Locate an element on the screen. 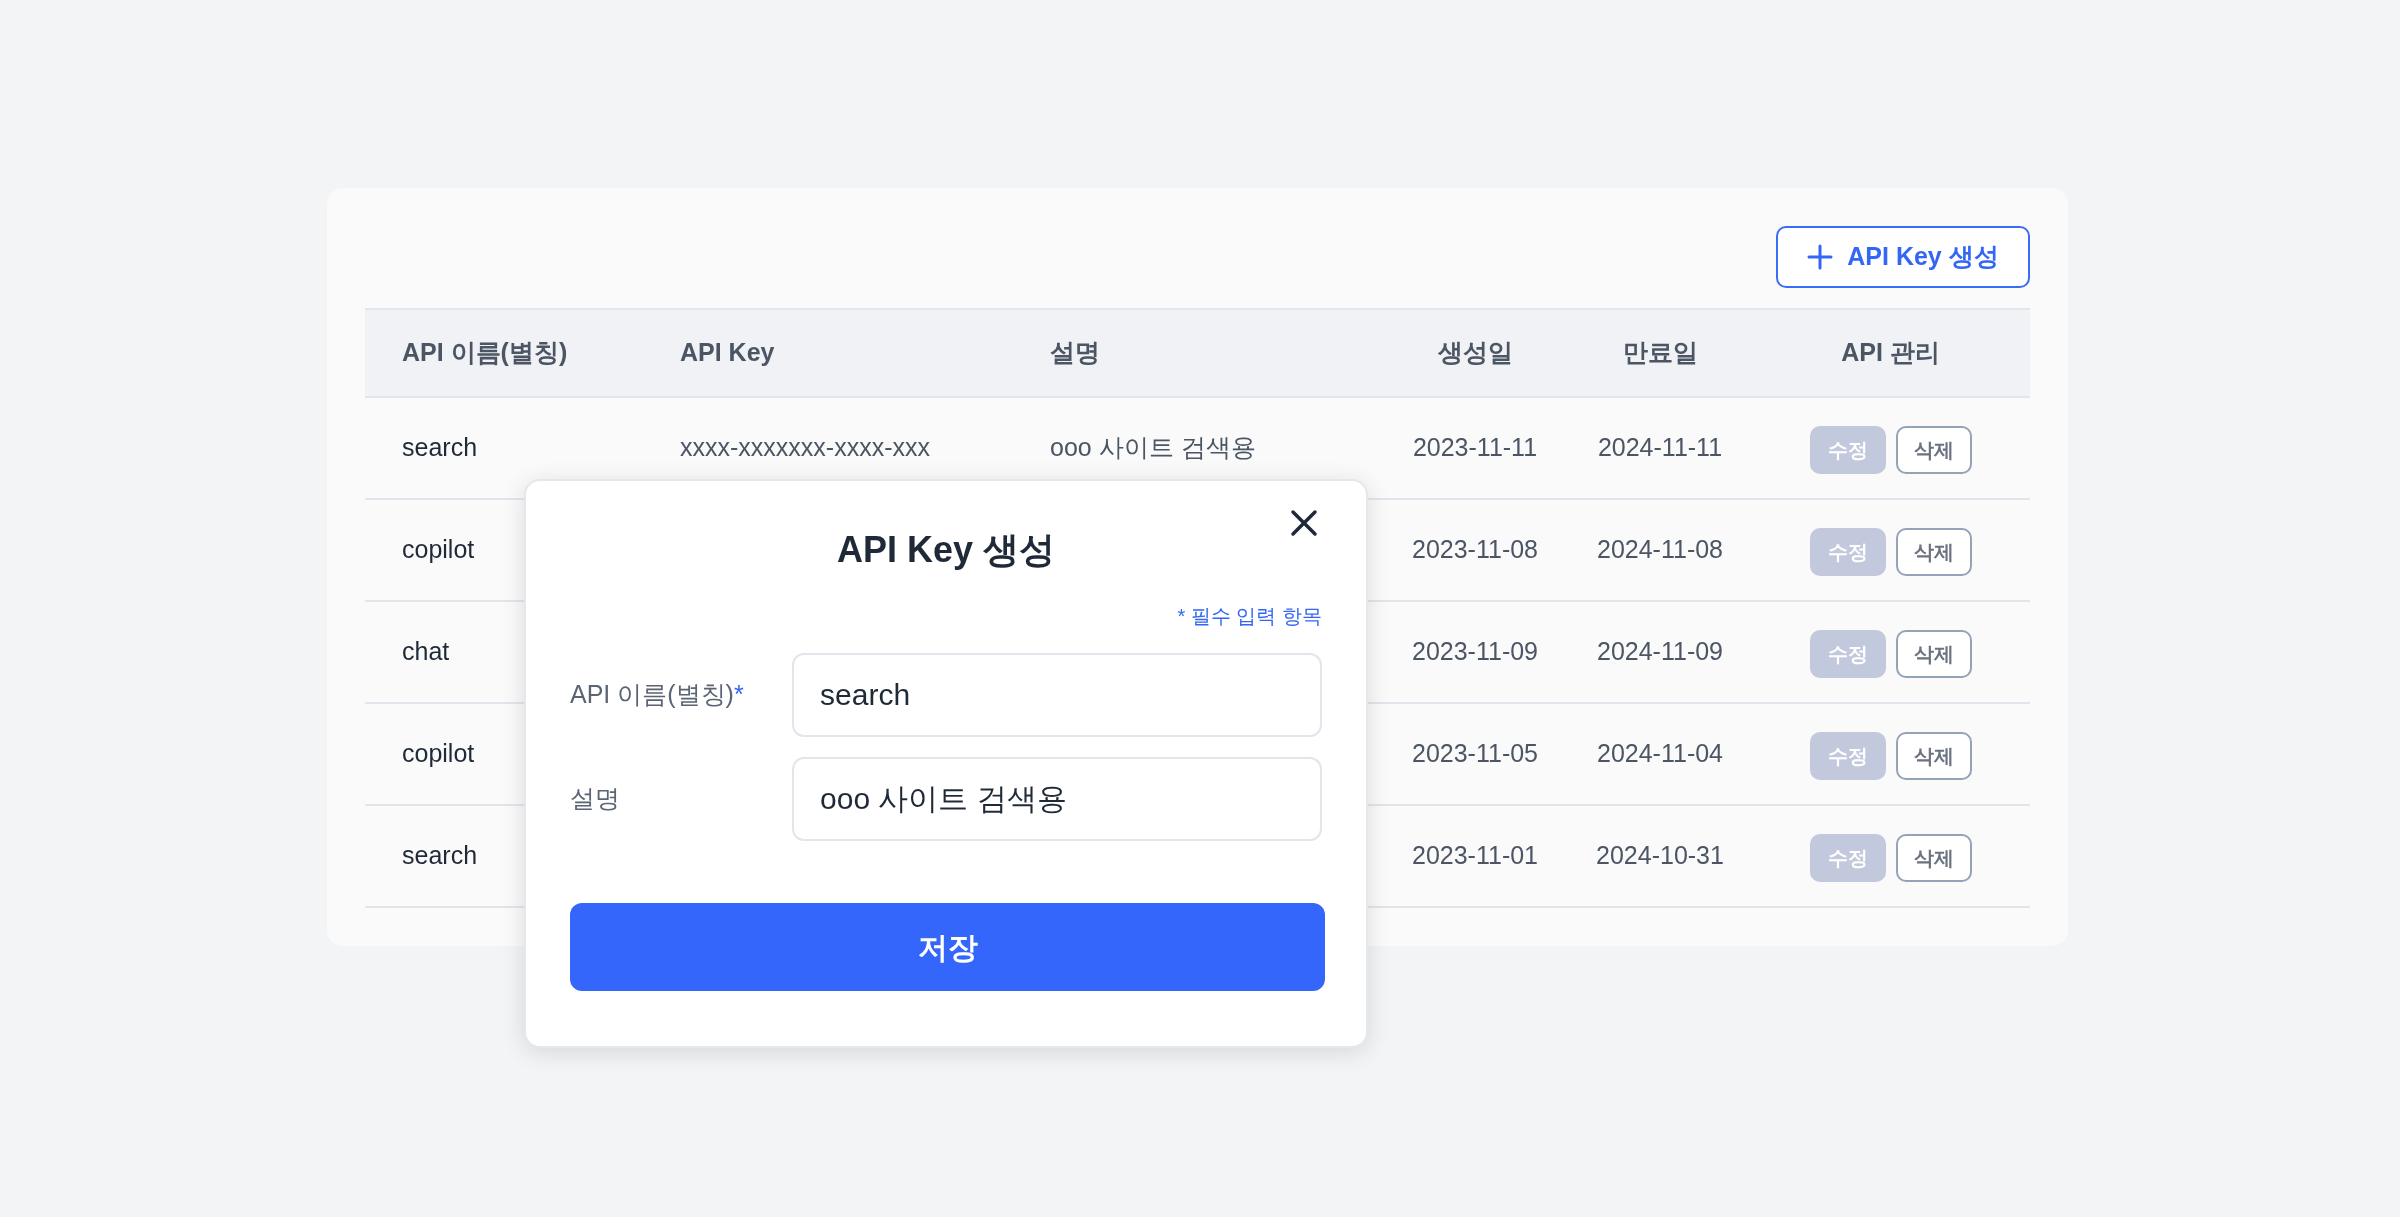 The width and height of the screenshot is (2400, 1217). table-cell-text: 2024-11-09 is located at coordinates (1660, 652).